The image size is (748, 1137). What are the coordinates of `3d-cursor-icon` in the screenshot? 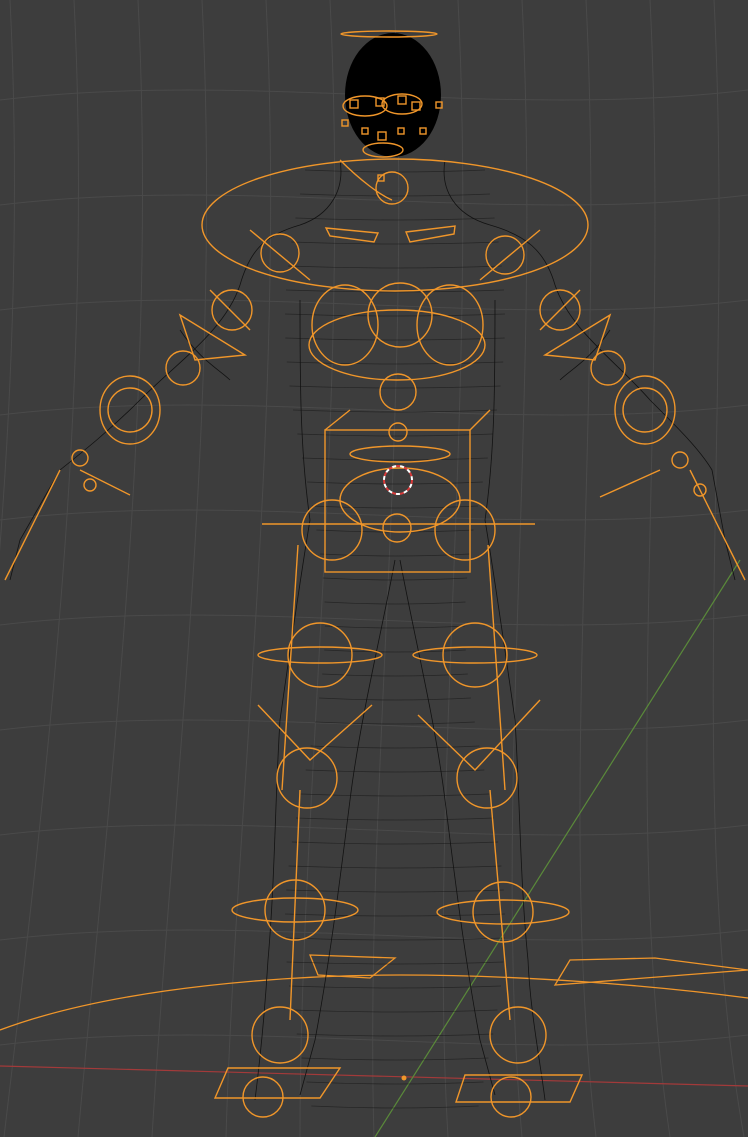 It's located at (398, 480).